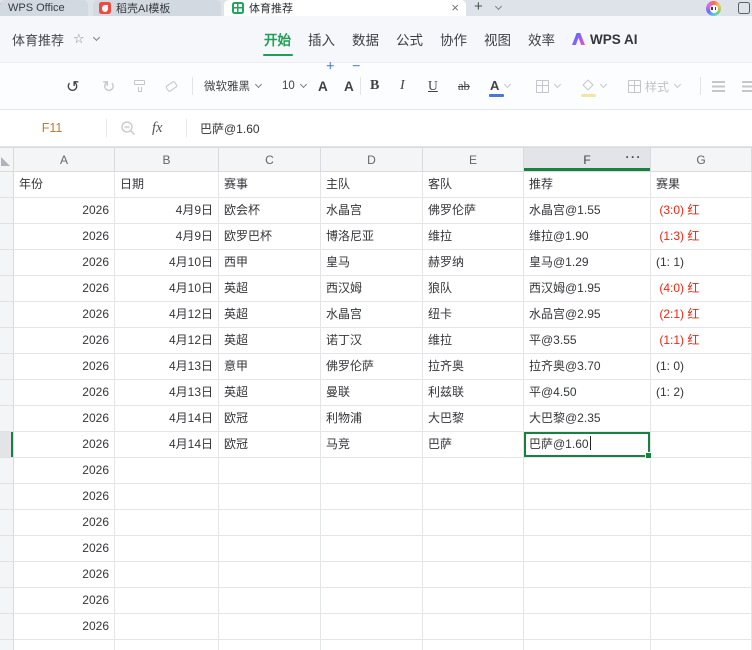 This screenshot has height=650, width=752. Describe the element at coordinates (7, 575) in the screenshot. I see `row-header-16: 16` at that location.